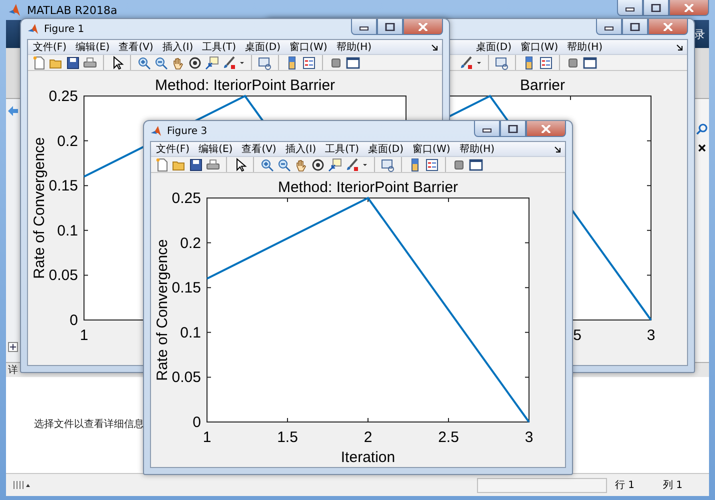  What do you see at coordinates (196, 422) in the screenshot?
I see `y-tick-label: 0` at bounding box center [196, 422].